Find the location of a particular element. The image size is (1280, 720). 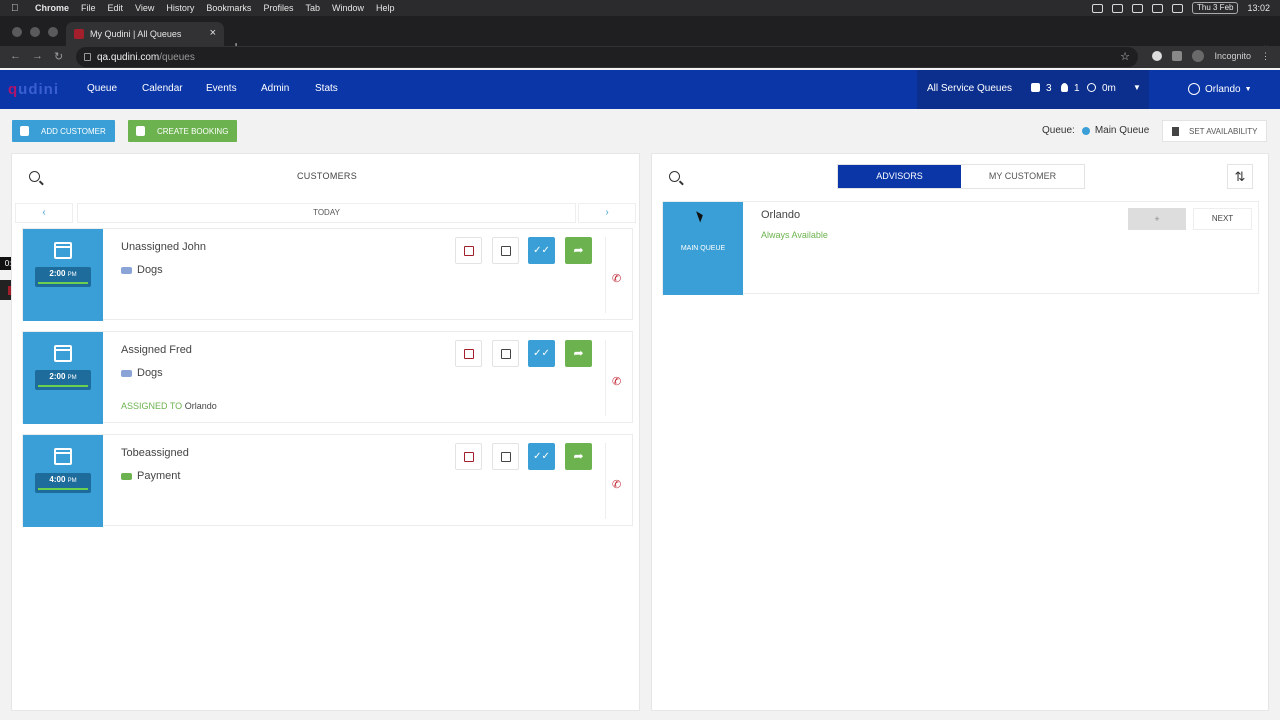

date-label: TODAY is located at coordinates (326, 213).